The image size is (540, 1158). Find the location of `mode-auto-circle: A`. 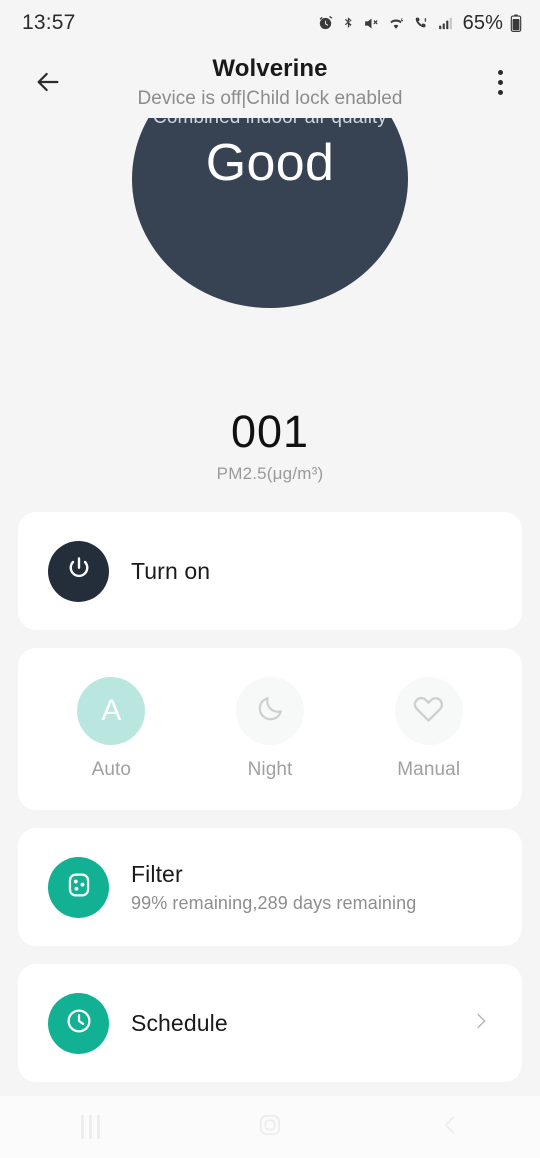

mode-auto-circle: A is located at coordinates (111, 711).